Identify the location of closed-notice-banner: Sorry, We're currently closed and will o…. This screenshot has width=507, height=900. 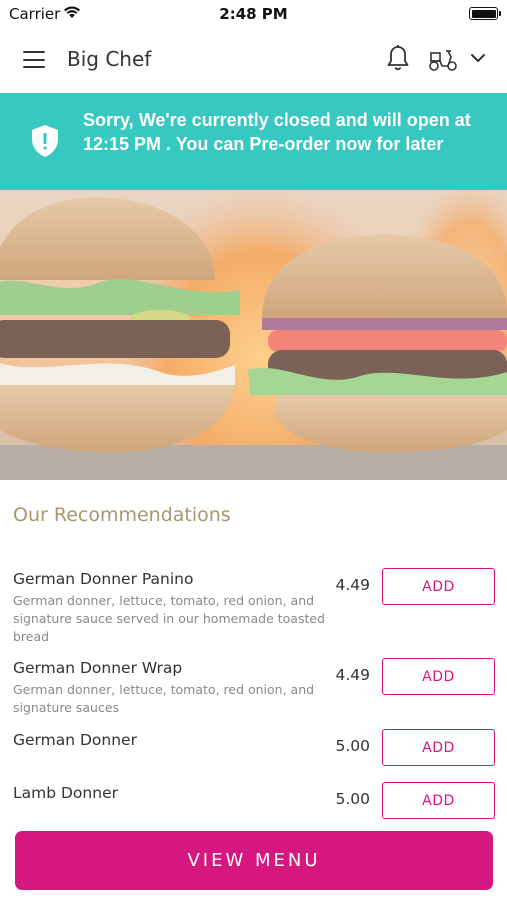
(253, 141).